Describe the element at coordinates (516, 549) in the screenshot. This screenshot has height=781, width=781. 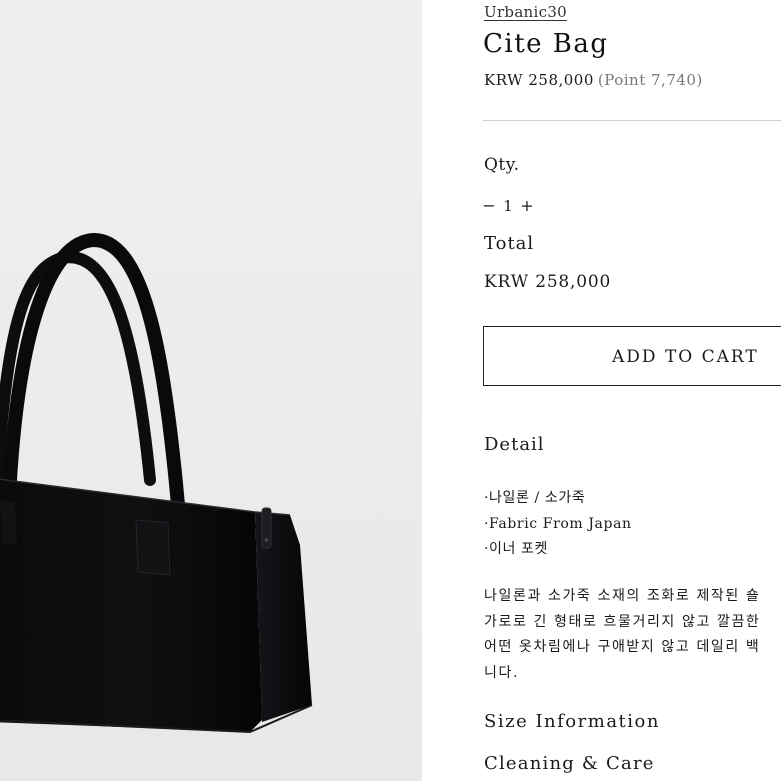
I see `detail-bullet: ·이너 포켓` at that location.